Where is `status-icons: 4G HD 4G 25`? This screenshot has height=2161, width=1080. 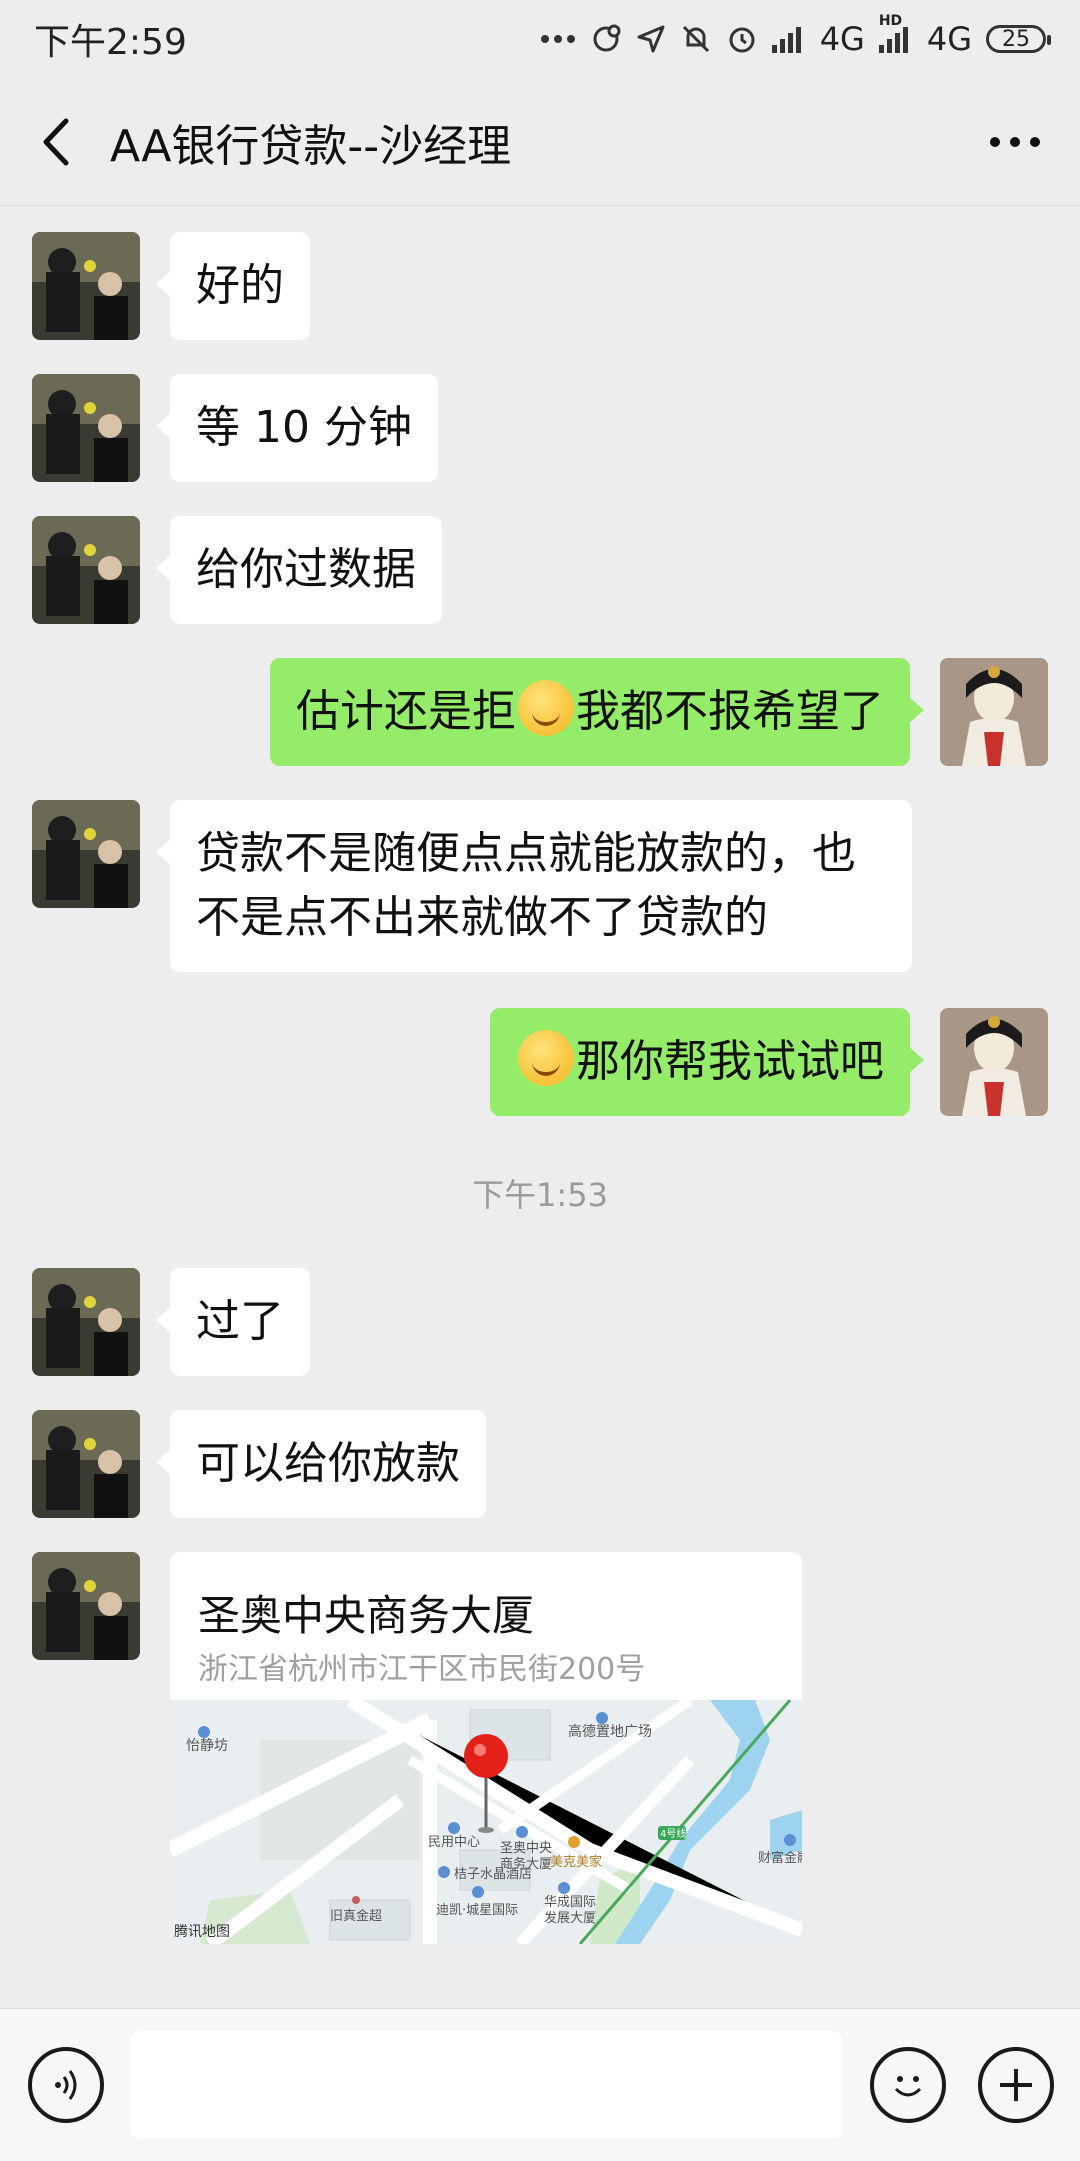
status-icons: 4G HD 4G 25 is located at coordinates (795, 35).